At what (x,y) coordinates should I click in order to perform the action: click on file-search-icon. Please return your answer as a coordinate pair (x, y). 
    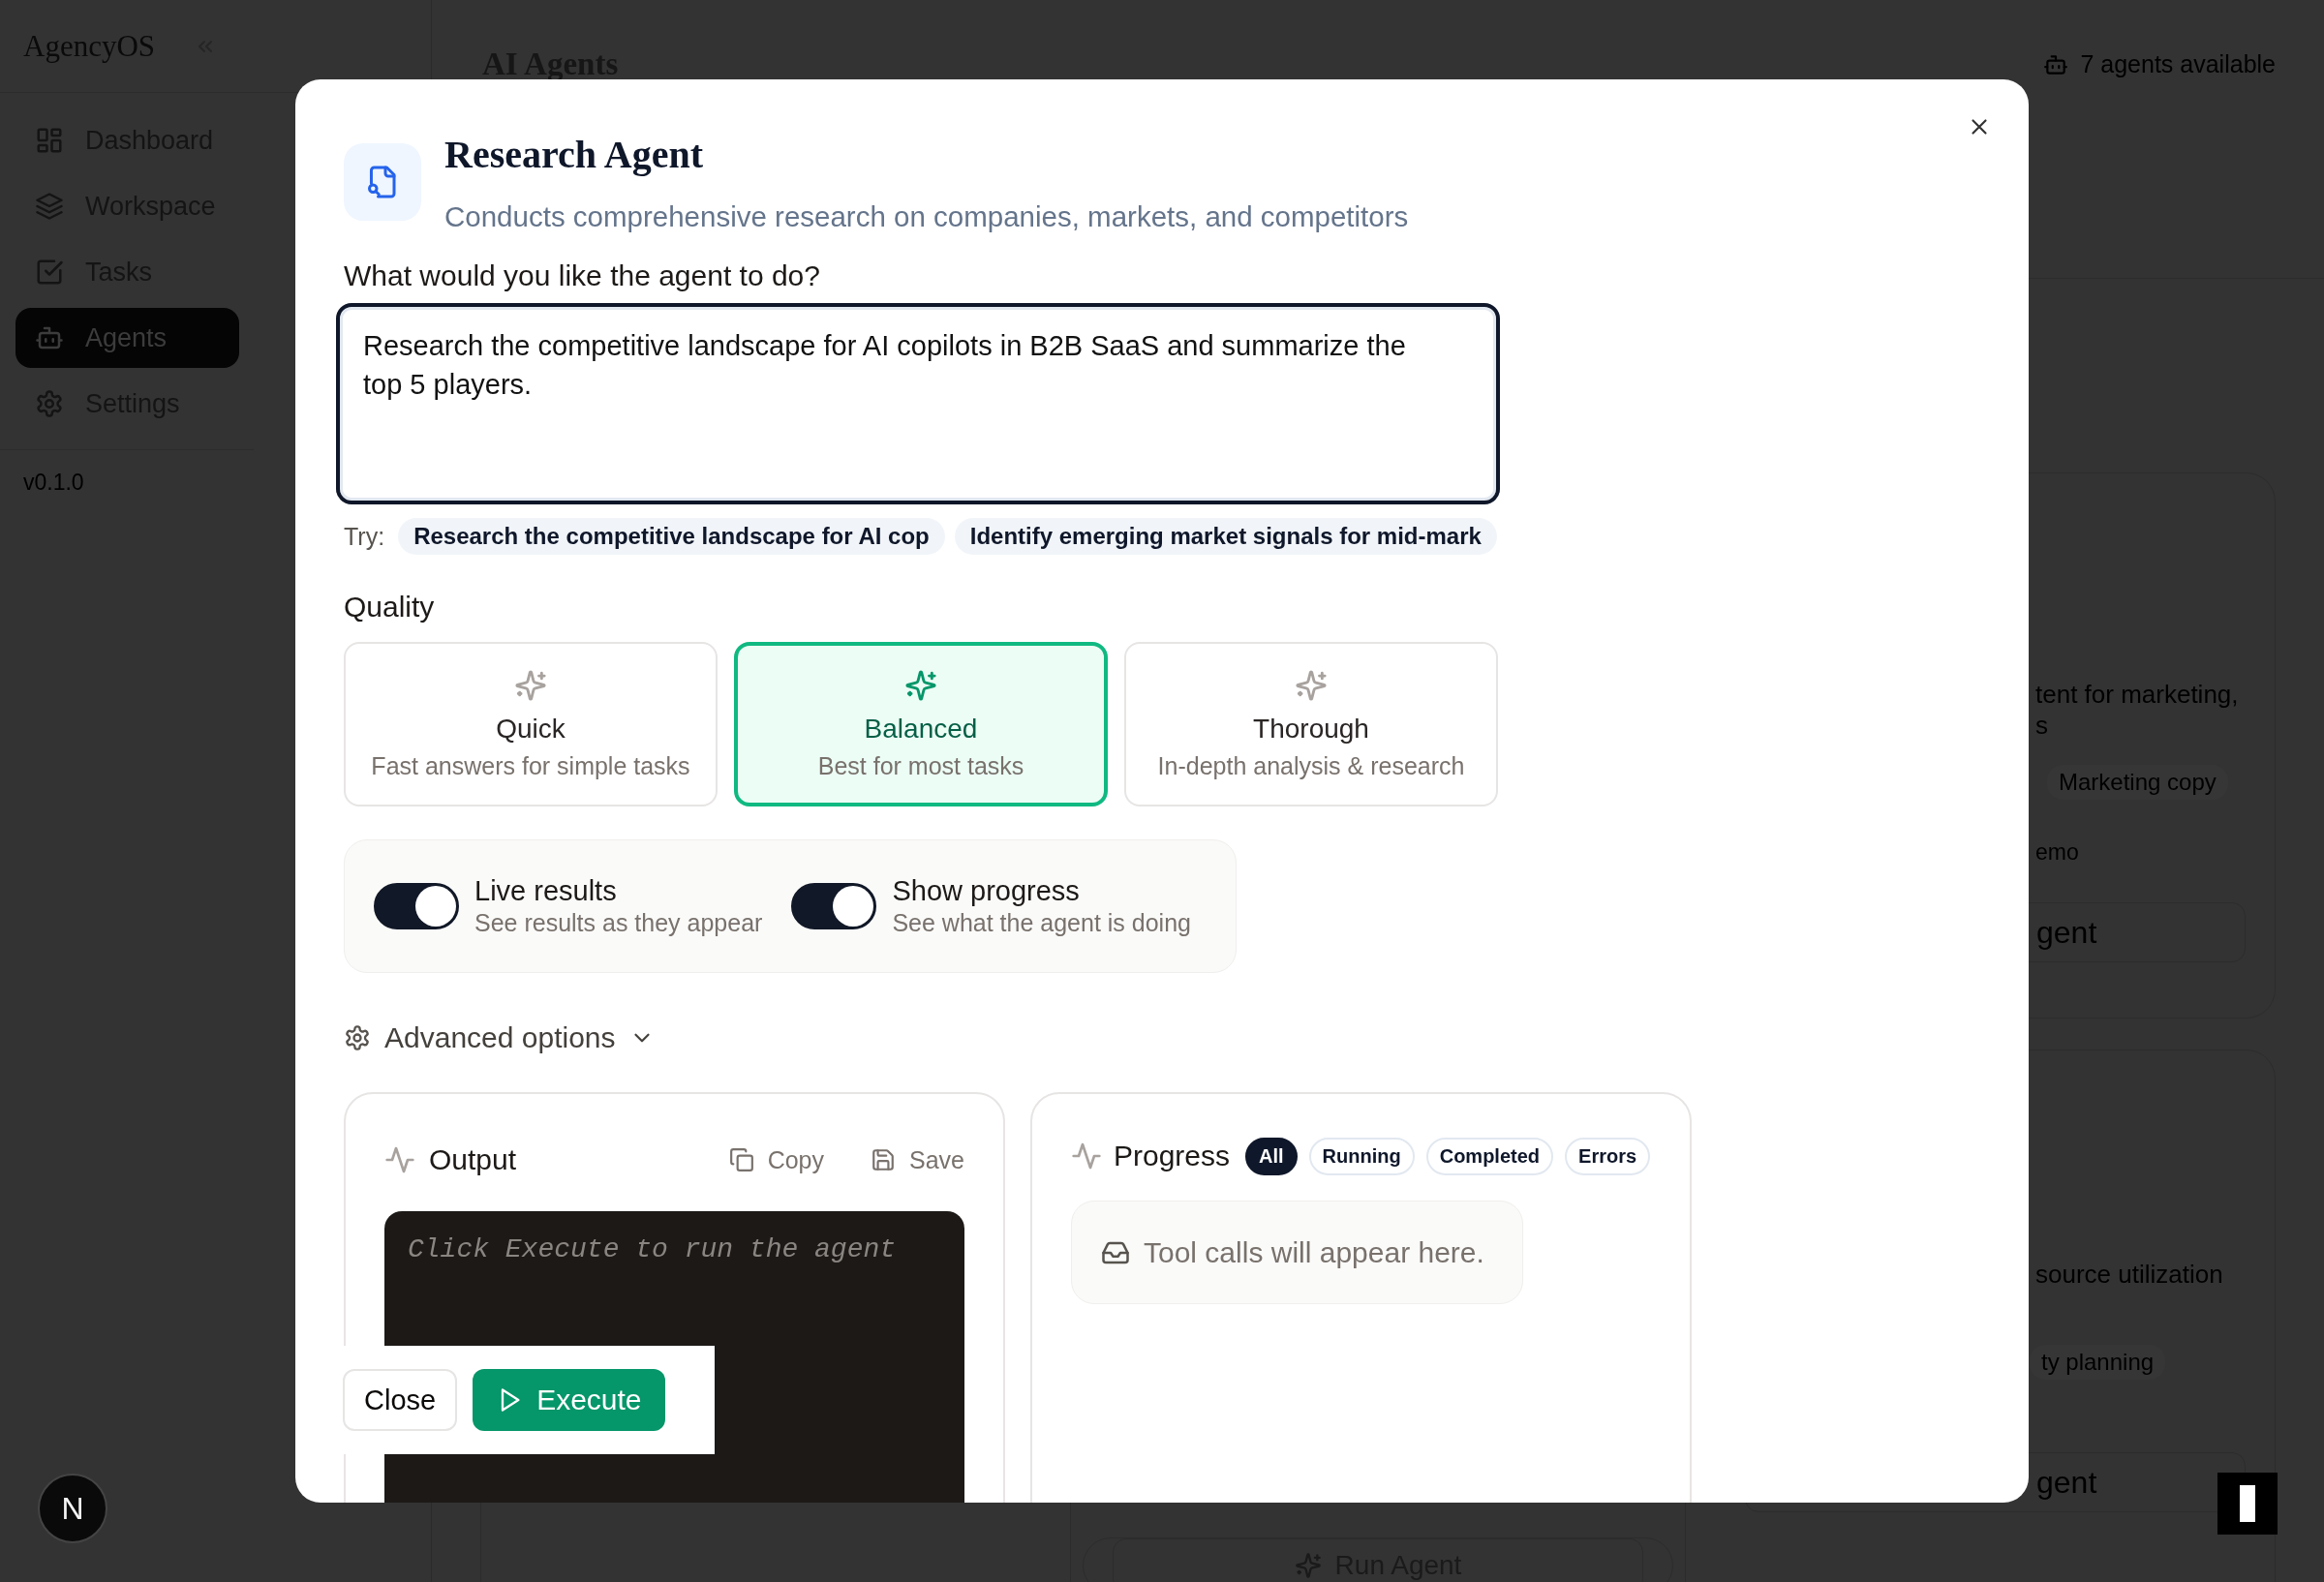
    Looking at the image, I should click on (383, 182).